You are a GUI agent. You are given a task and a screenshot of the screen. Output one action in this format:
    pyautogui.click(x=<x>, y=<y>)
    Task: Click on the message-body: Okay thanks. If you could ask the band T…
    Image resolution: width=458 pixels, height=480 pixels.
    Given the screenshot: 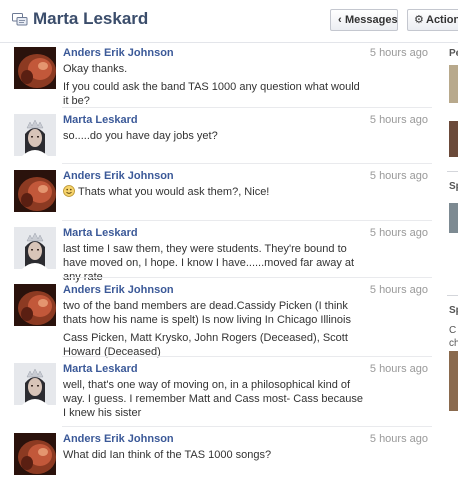 What is the action you would take?
    pyautogui.click(x=215, y=87)
    